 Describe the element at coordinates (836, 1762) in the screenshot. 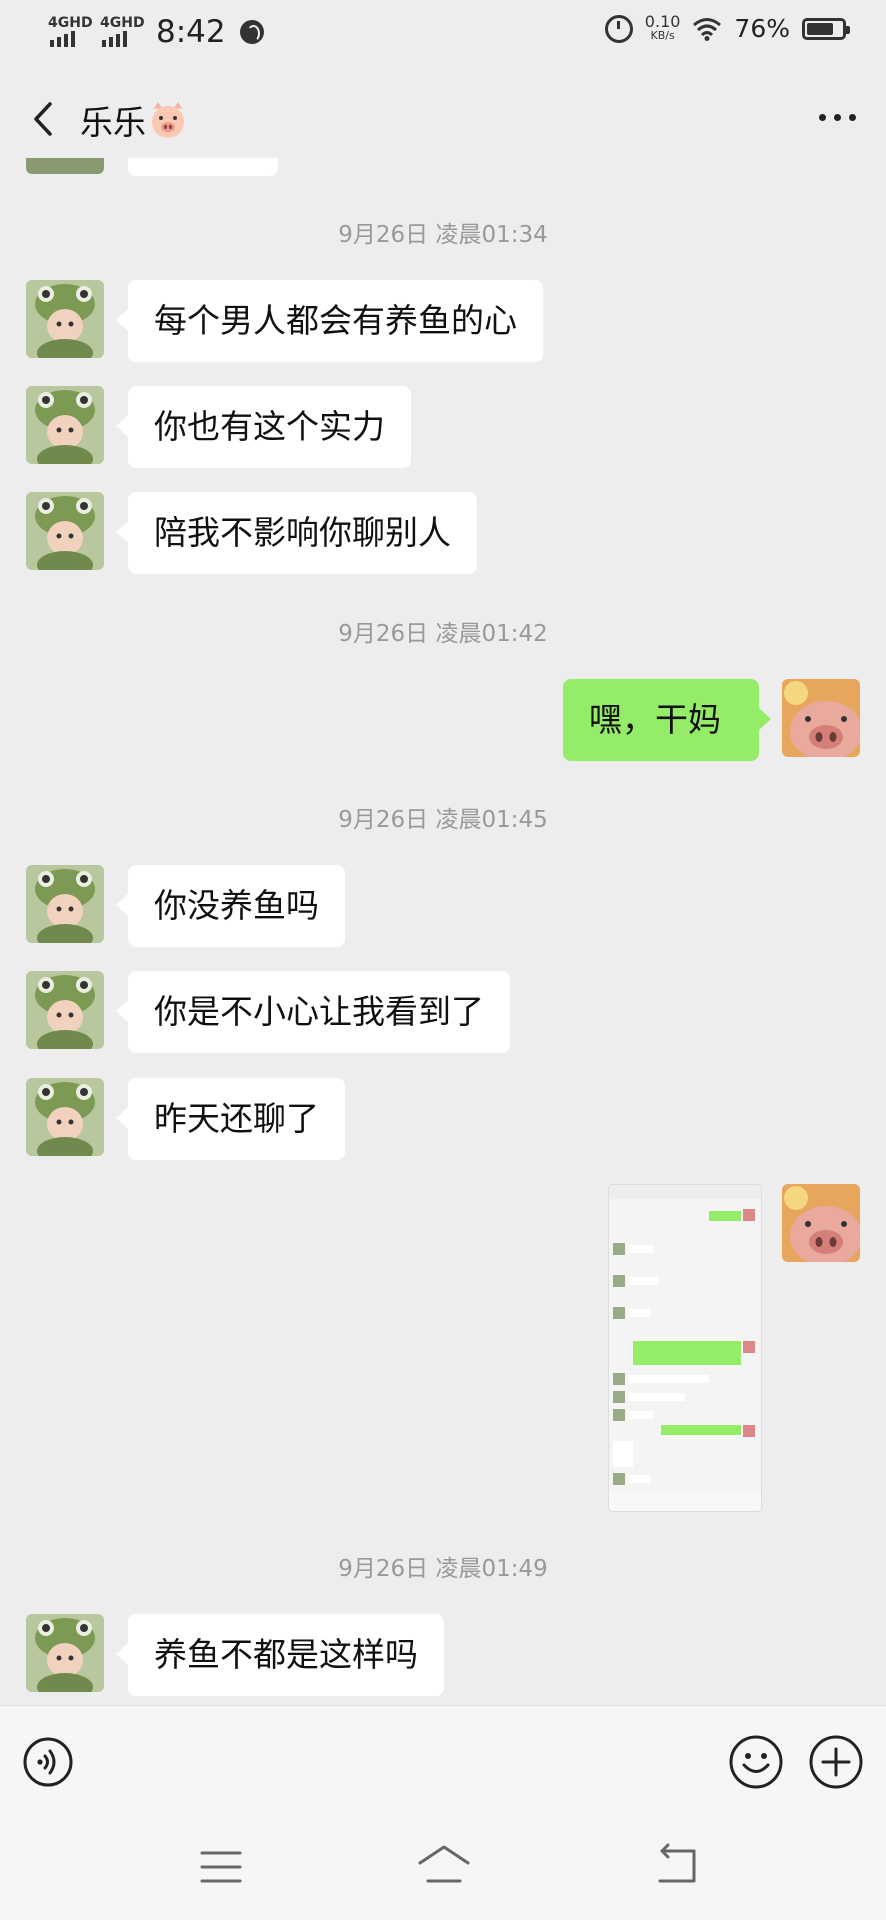

I see `plus-icon` at that location.